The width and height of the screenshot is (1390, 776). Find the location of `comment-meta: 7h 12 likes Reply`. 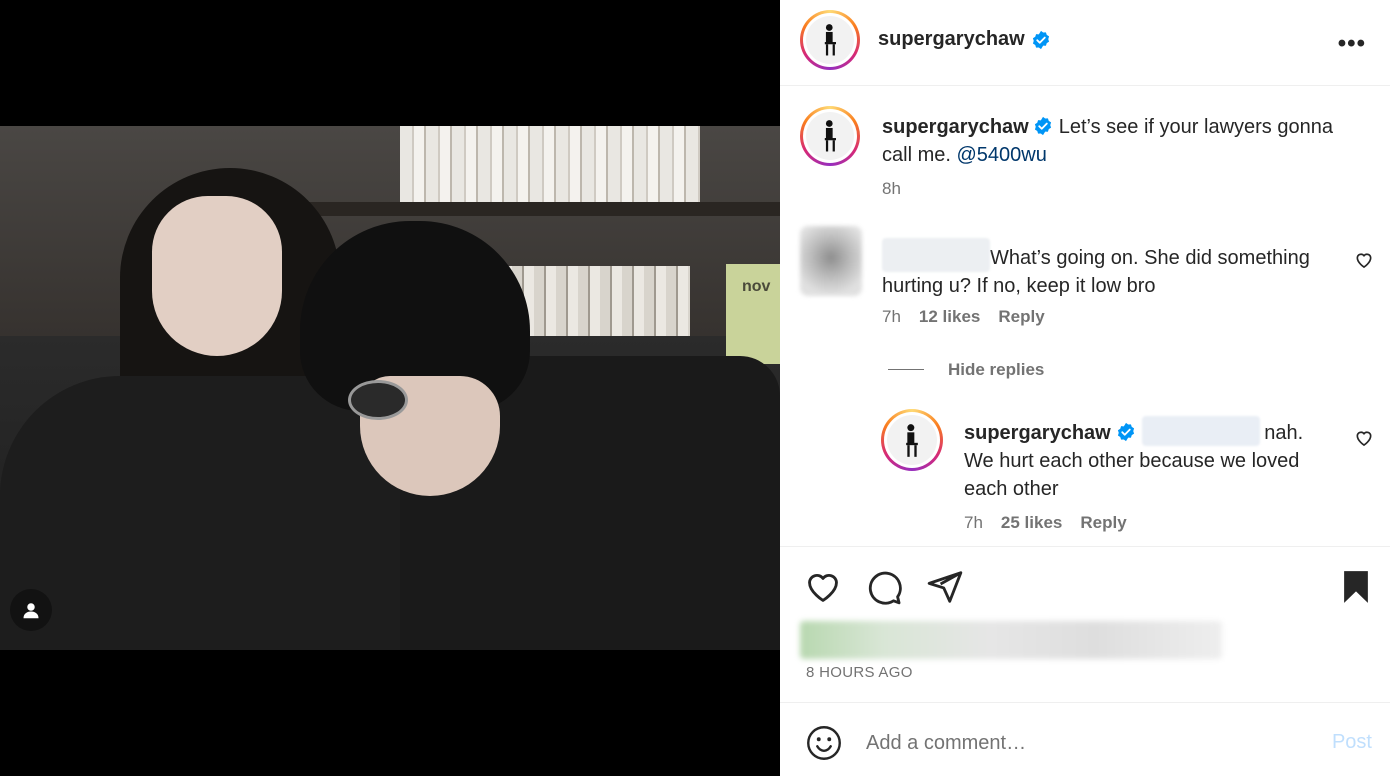

comment-meta: 7h 12 likes Reply is located at coordinates (963, 317).